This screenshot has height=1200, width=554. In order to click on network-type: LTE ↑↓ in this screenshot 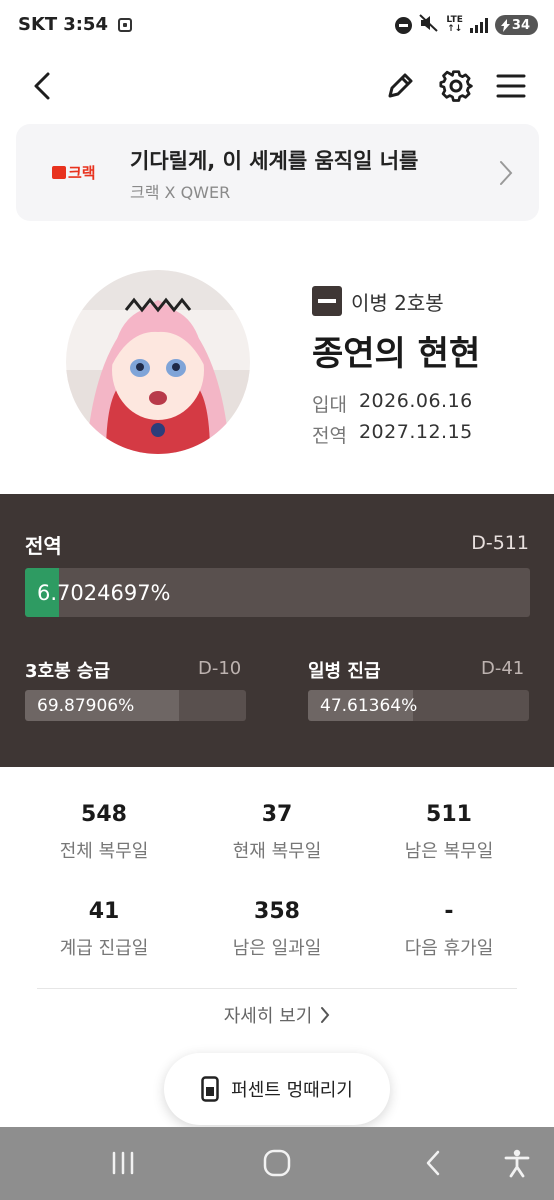, I will do `click(454, 25)`.